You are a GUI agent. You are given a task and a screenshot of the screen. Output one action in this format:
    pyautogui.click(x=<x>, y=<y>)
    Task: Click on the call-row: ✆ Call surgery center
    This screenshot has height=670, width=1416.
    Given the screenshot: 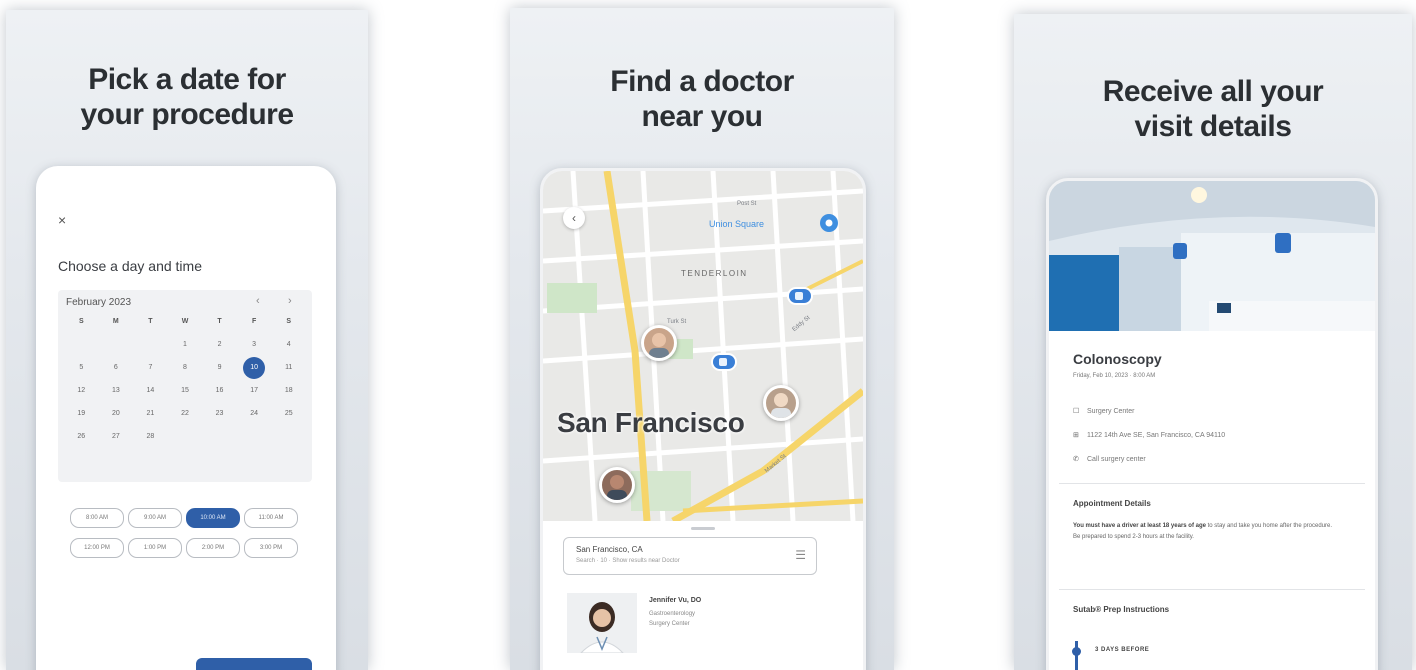 What is the action you would take?
    pyautogui.click(x=1109, y=459)
    